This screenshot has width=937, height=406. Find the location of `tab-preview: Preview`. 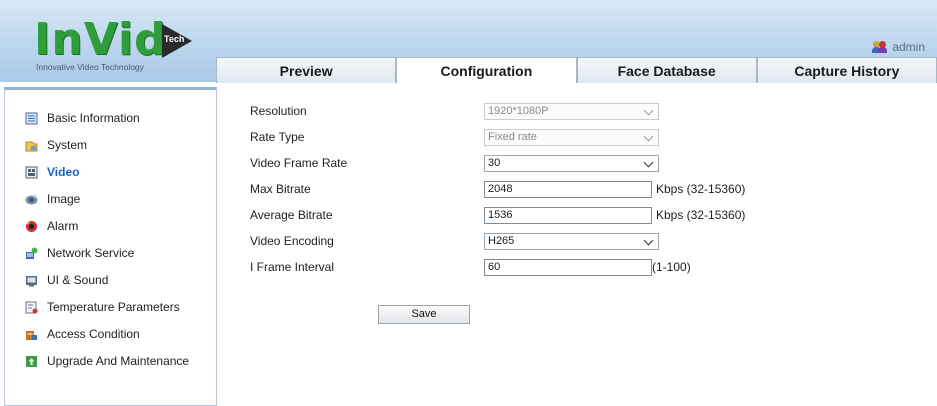

tab-preview: Preview is located at coordinates (306, 70).